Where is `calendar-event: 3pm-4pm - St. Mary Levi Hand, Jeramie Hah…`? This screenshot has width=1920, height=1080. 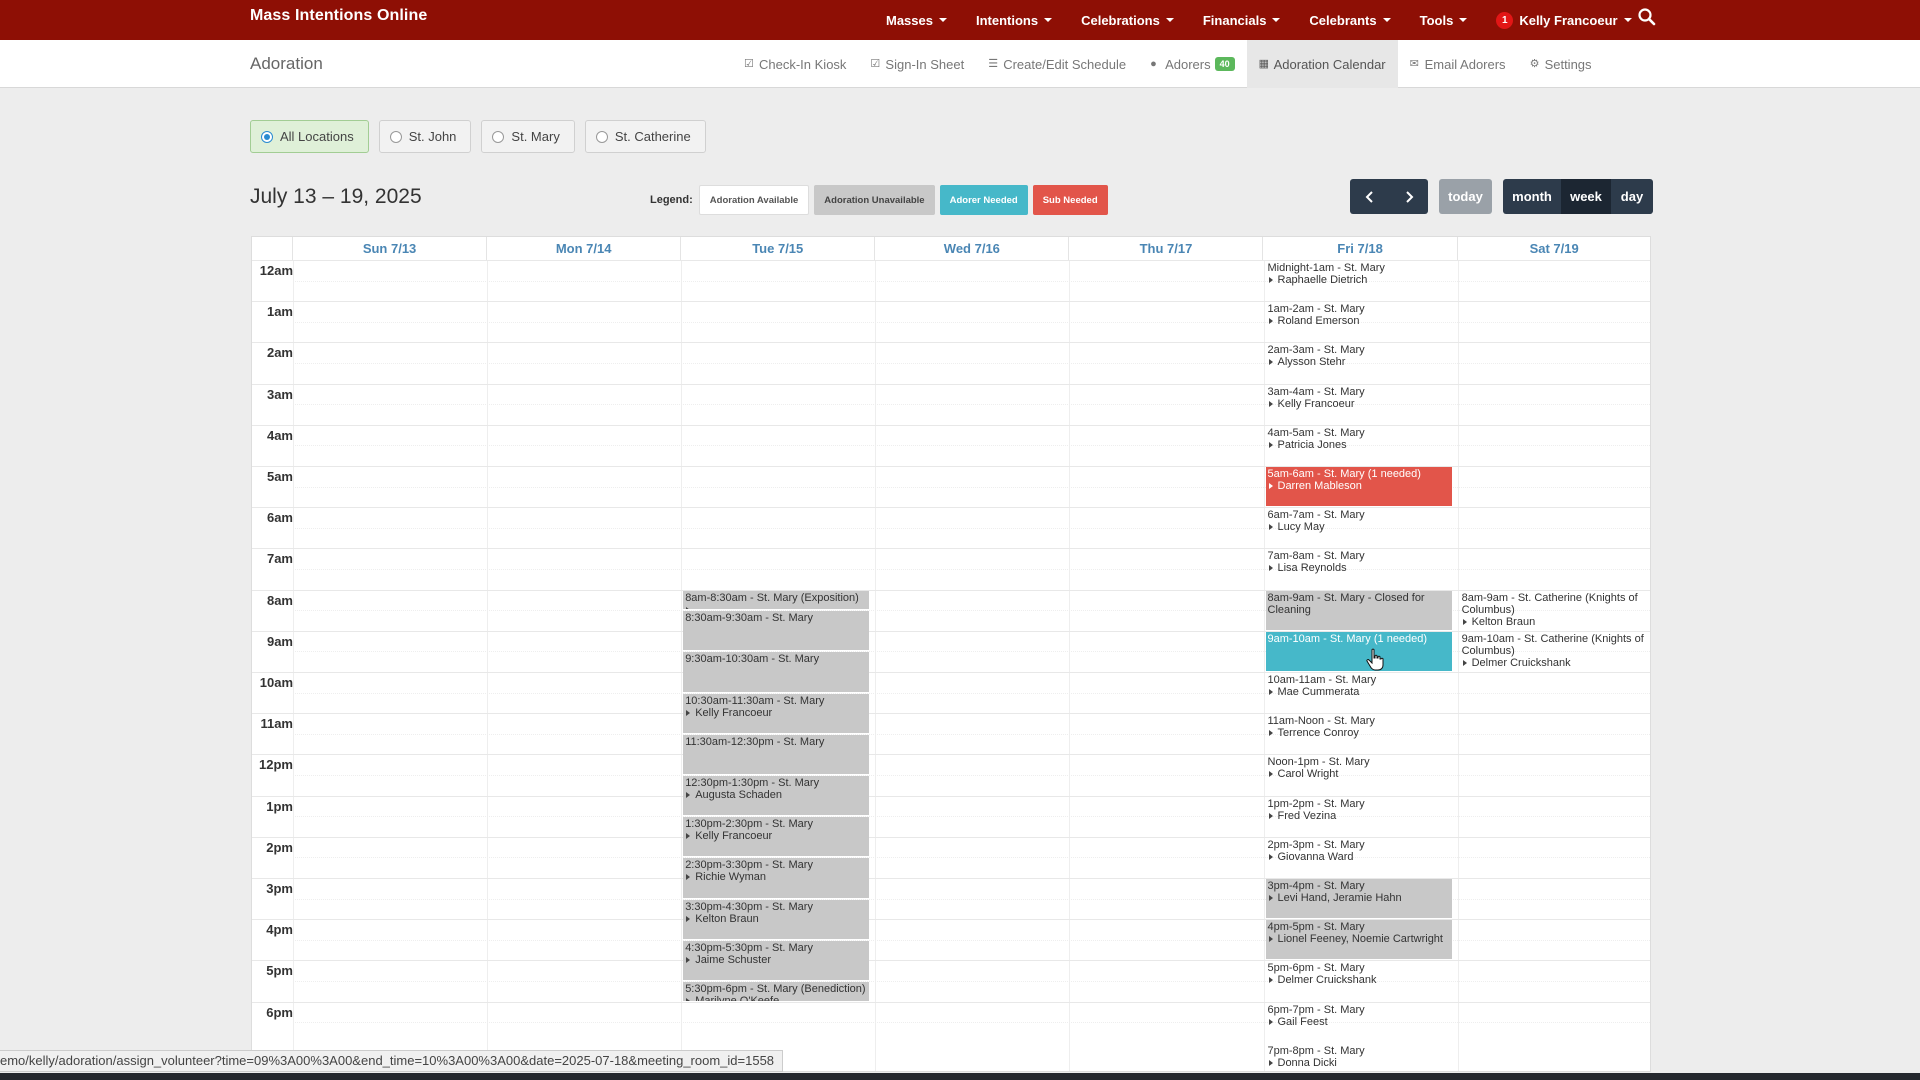 calendar-event: 3pm-4pm - St. Mary Levi Hand, Jeramie Hah… is located at coordinates (1358, 899).